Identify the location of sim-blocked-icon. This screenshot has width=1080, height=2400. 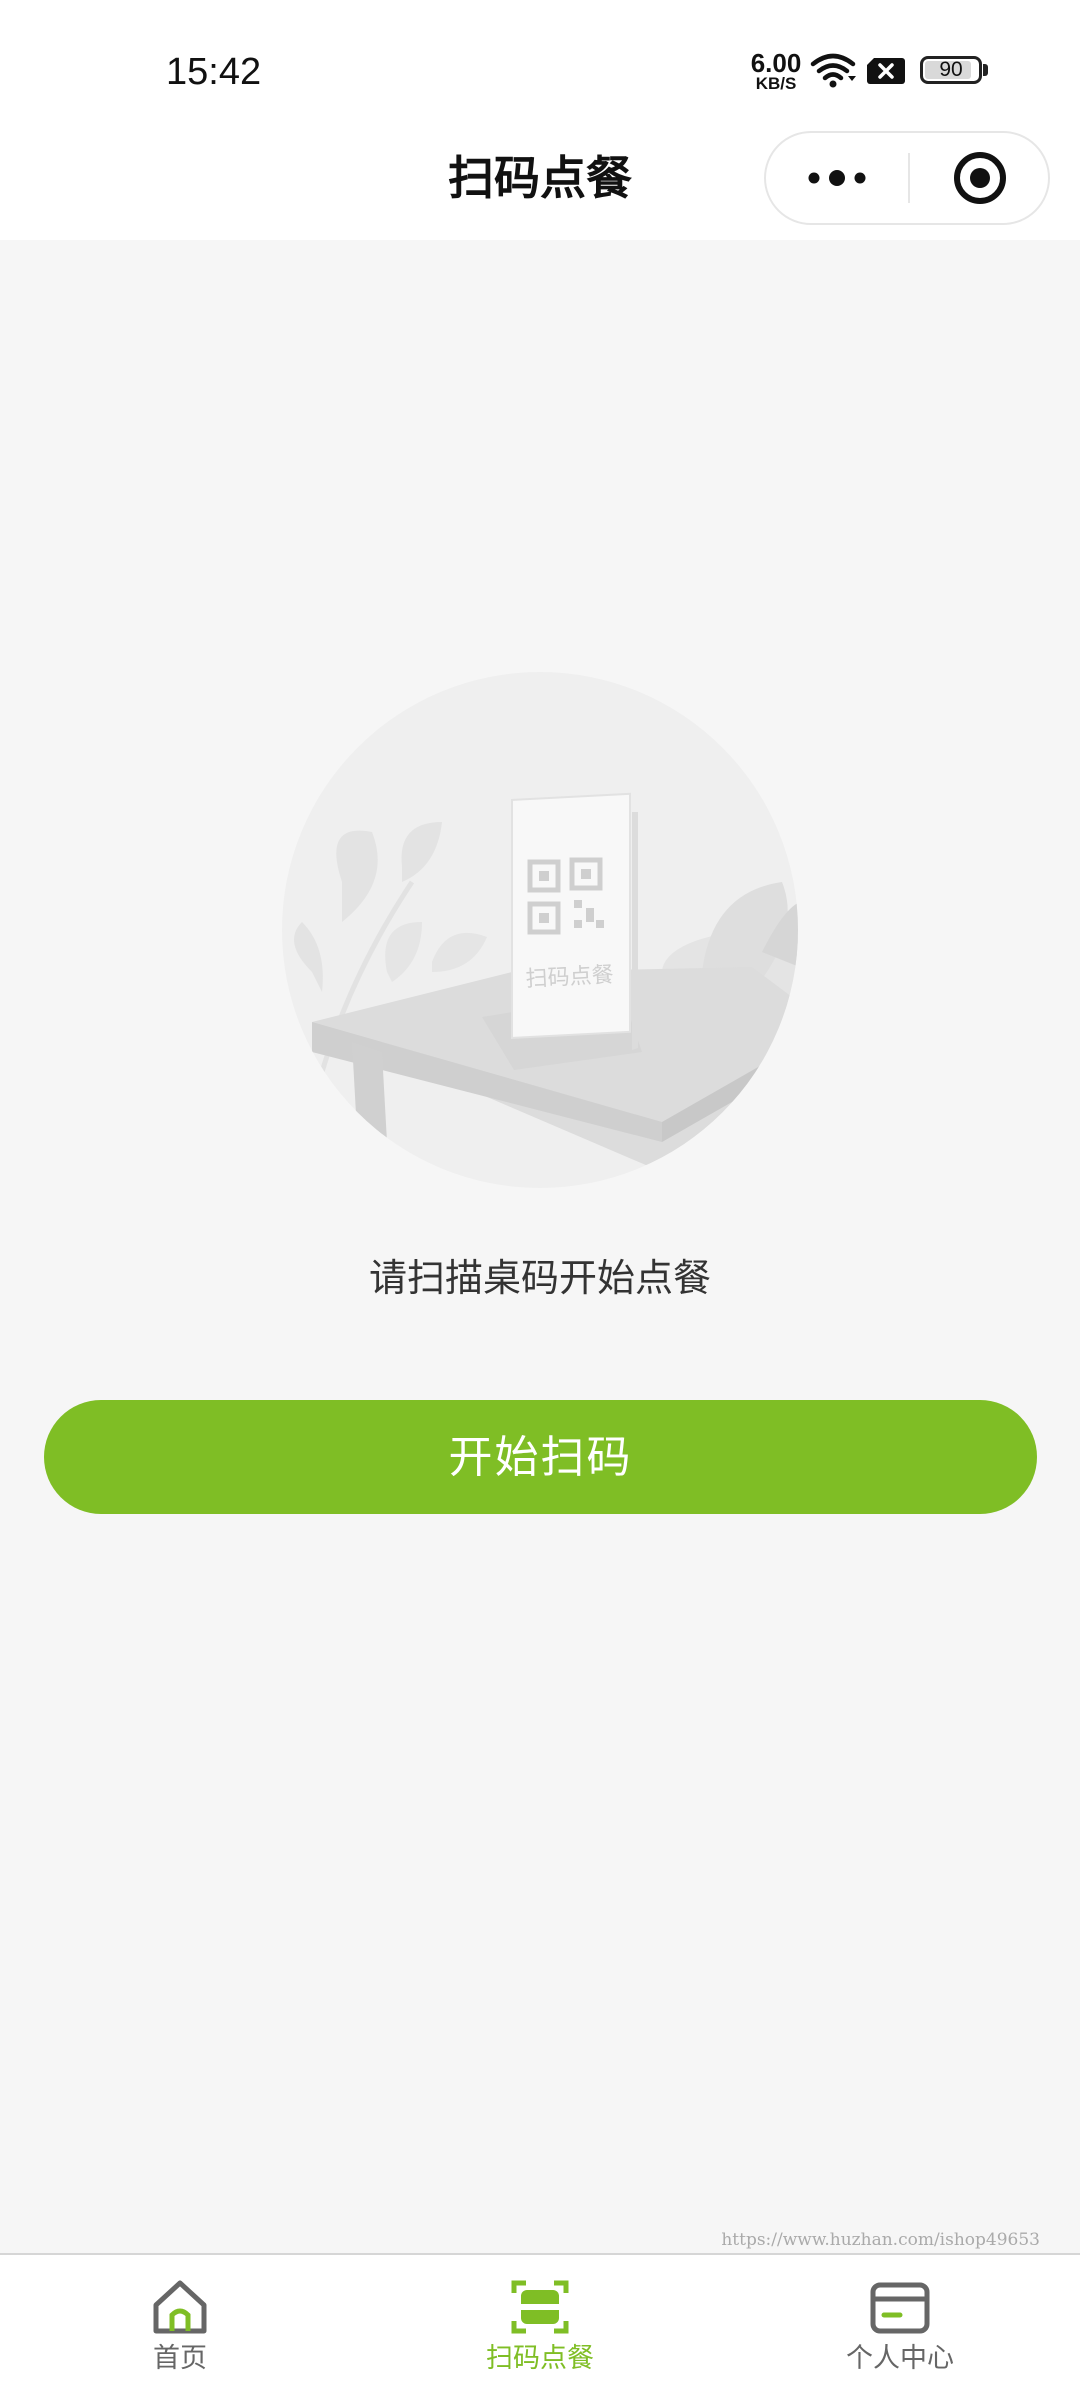
(886, 71).